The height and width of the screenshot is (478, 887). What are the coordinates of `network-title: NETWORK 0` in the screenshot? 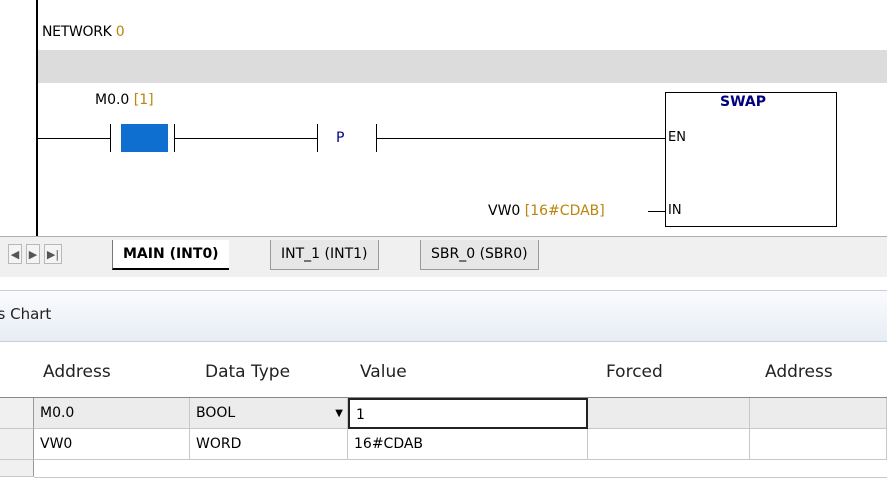 It's located at (83, 32).